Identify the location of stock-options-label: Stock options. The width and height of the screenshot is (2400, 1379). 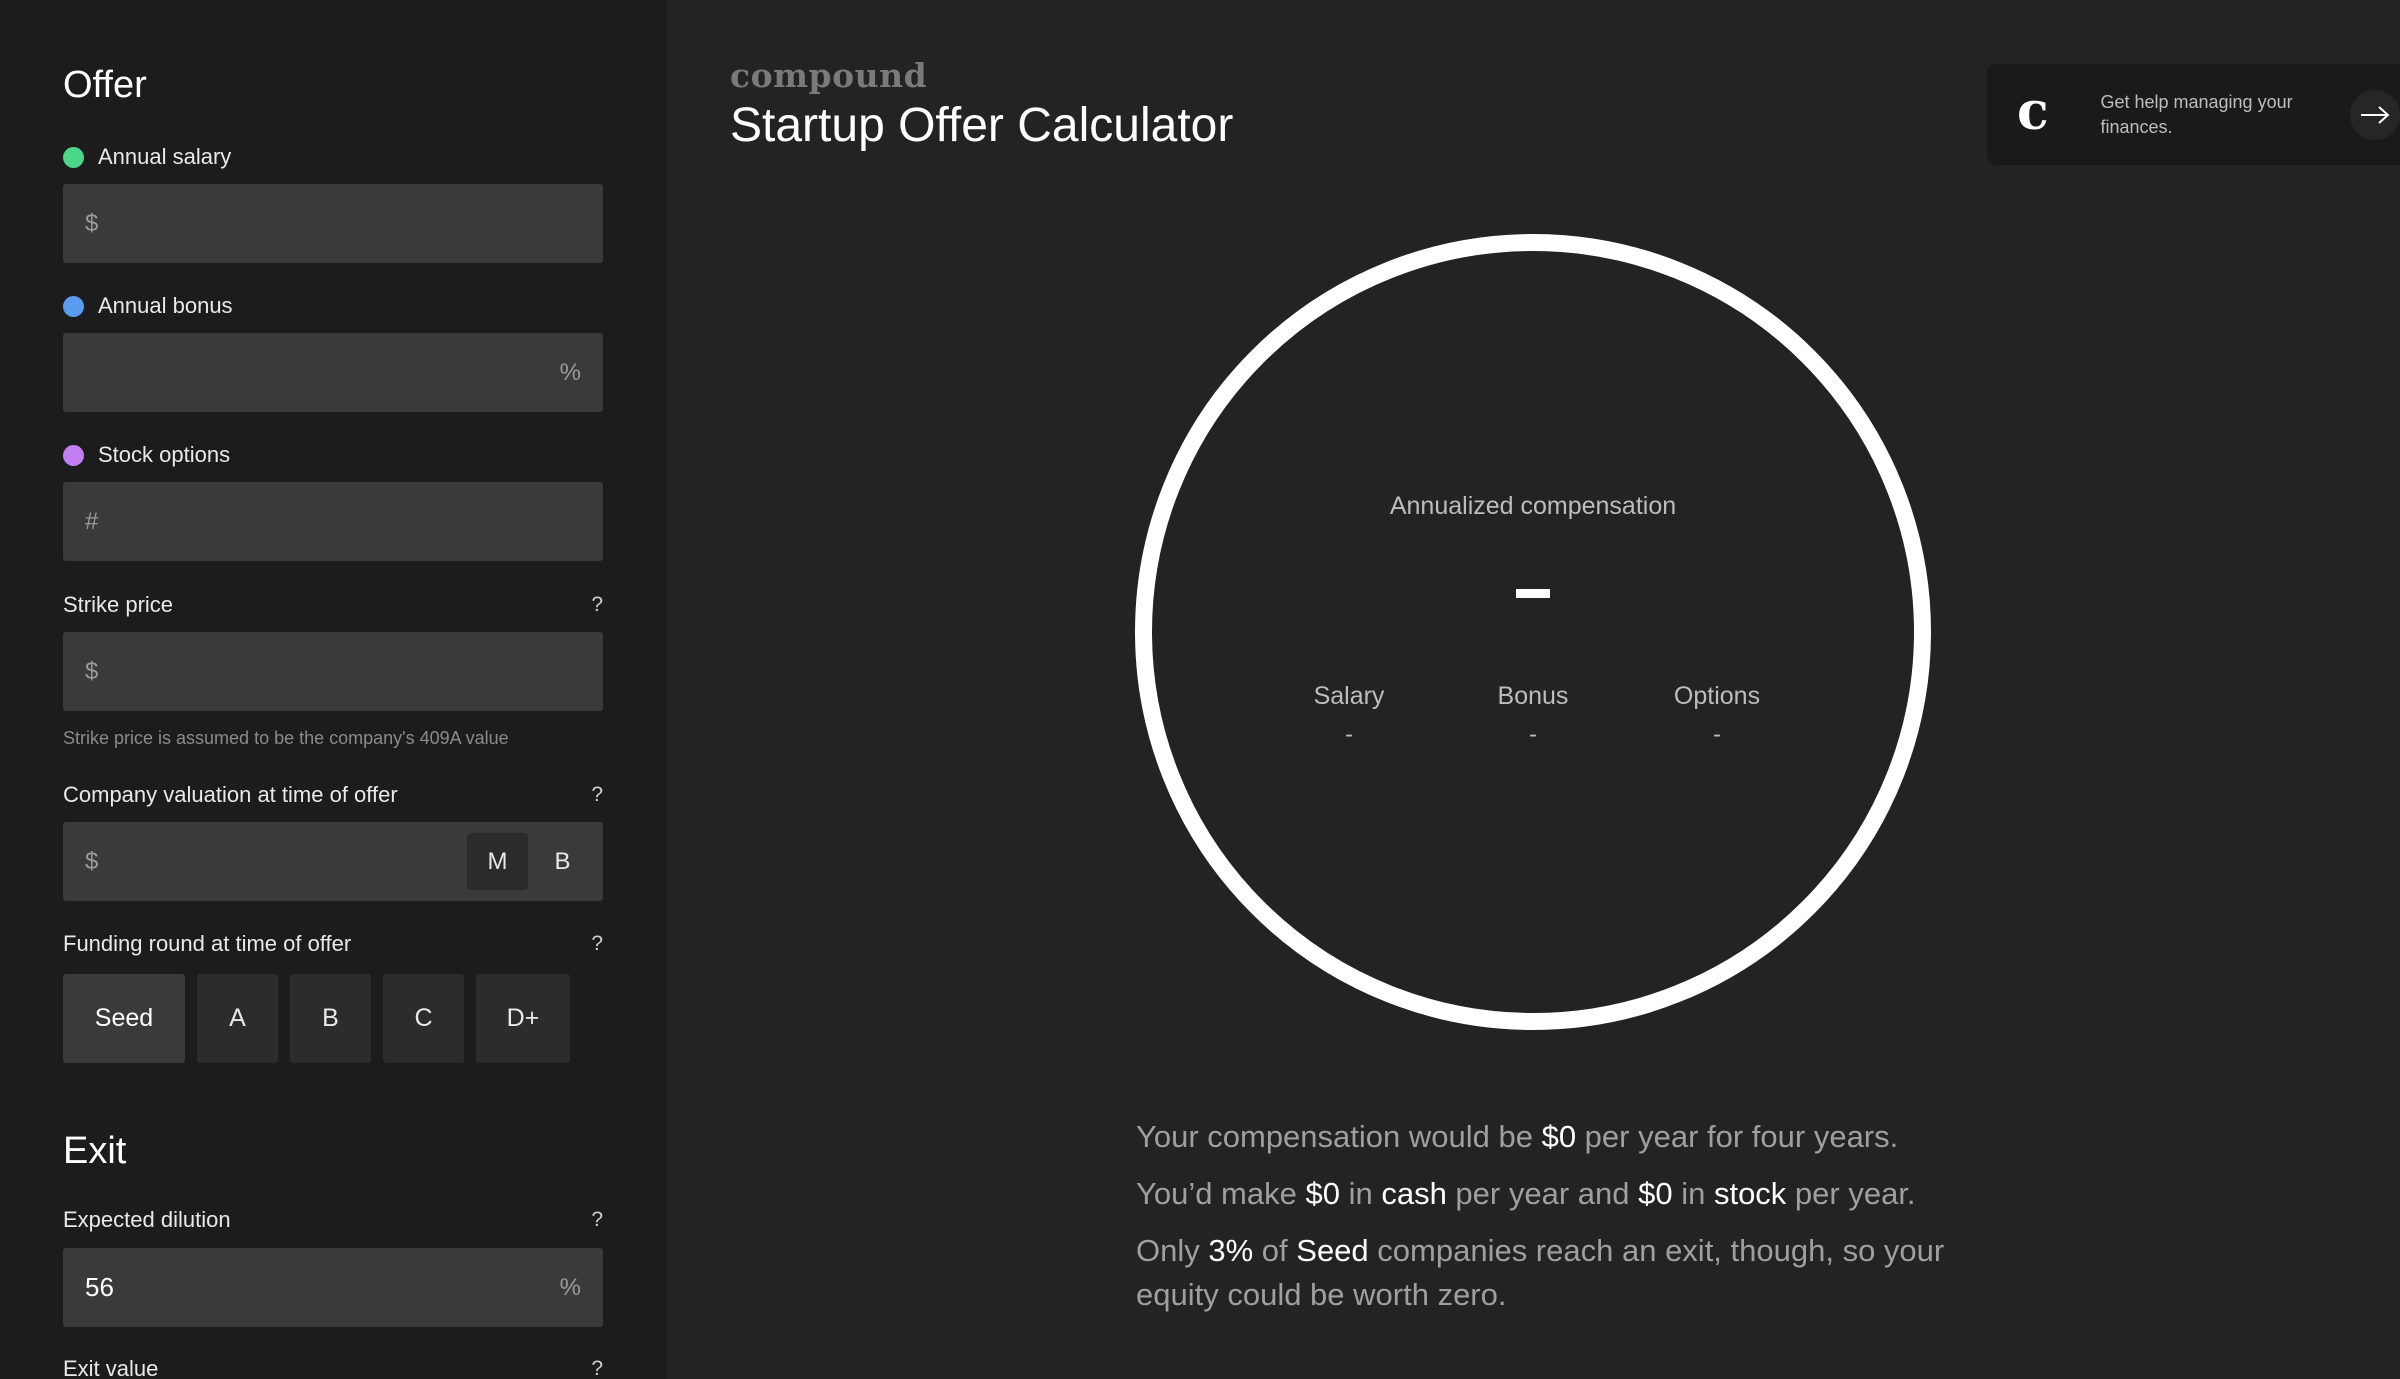
(333, 455).